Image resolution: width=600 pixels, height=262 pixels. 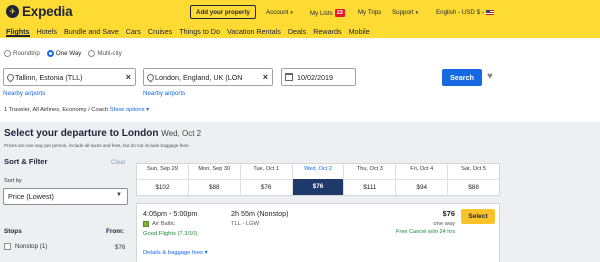 What do you see at coordinates (26, 53) in the screenshot?
I see `trip-type-label: Roundtrip` at bounding box center [26, 53].